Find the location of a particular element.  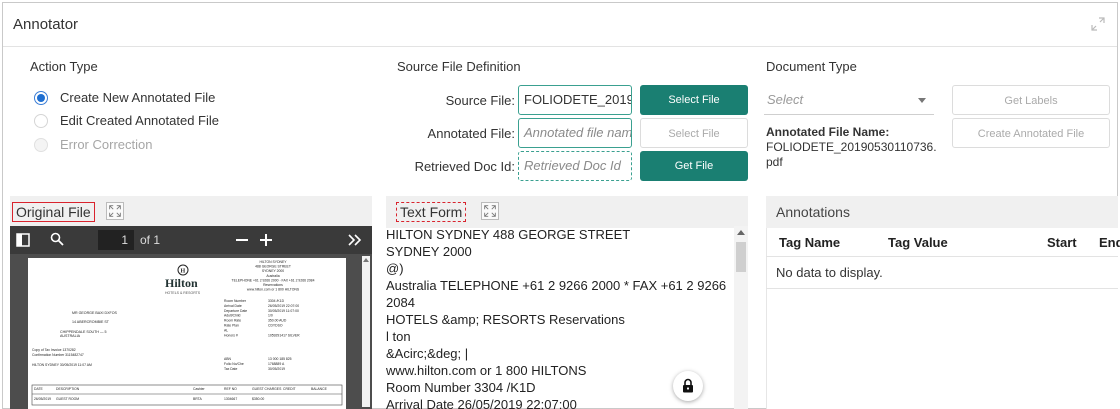

document-type-label: Document Type is located at coordinates (811, 66).